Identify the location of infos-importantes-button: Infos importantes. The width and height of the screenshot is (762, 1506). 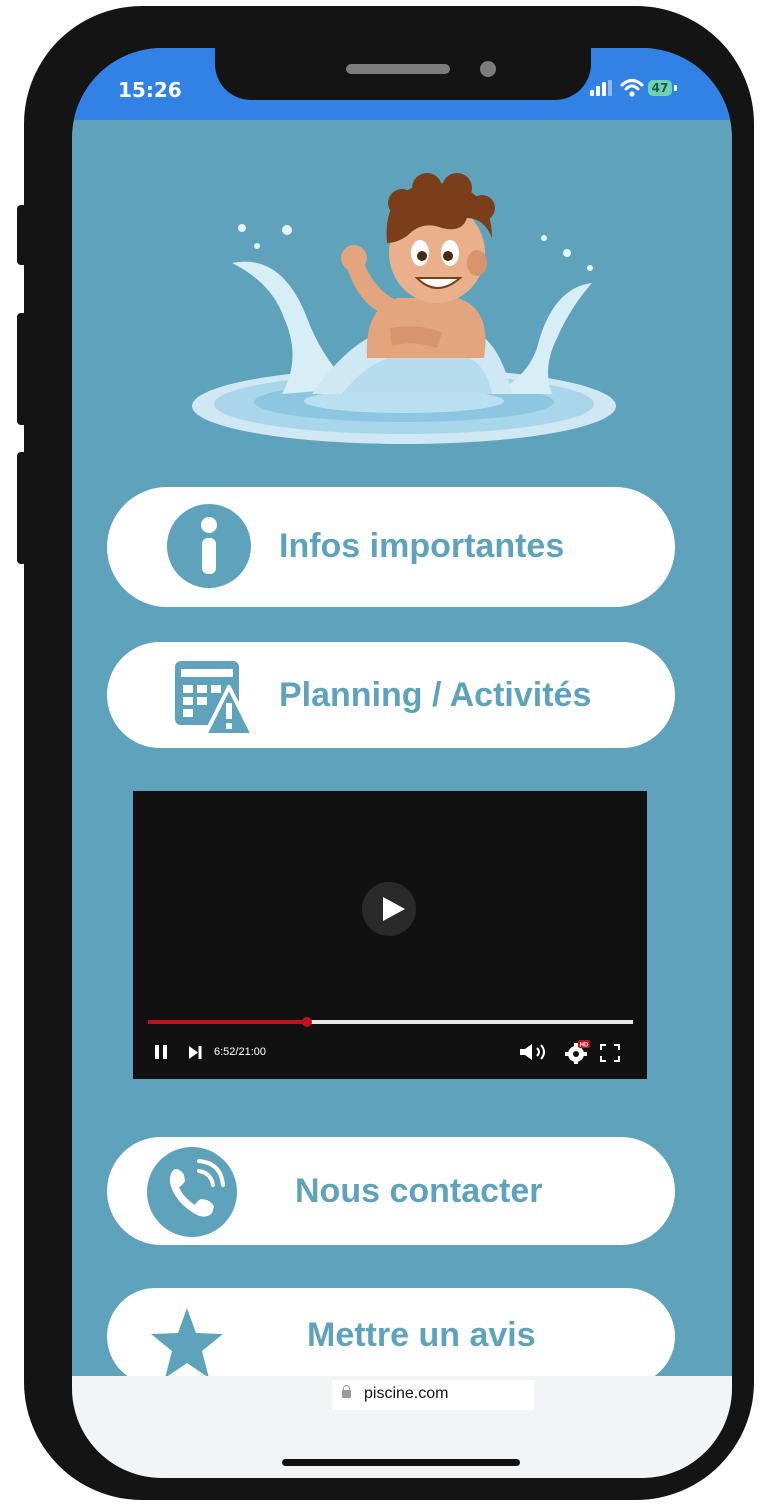
(391, 547).